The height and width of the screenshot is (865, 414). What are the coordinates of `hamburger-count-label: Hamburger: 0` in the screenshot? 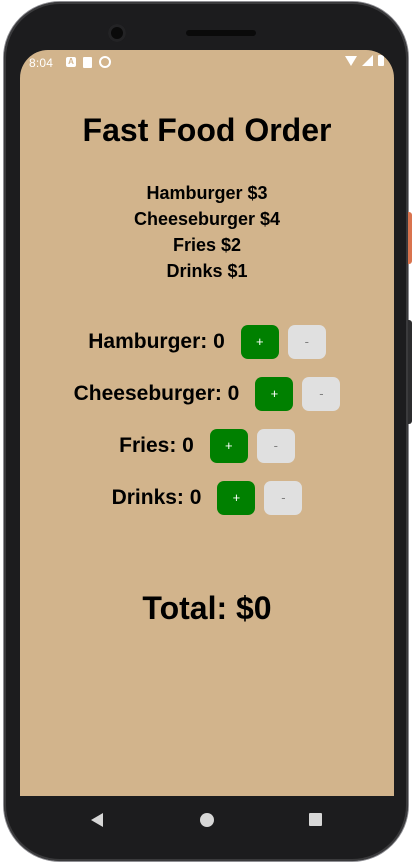 It's located at (156, 341).